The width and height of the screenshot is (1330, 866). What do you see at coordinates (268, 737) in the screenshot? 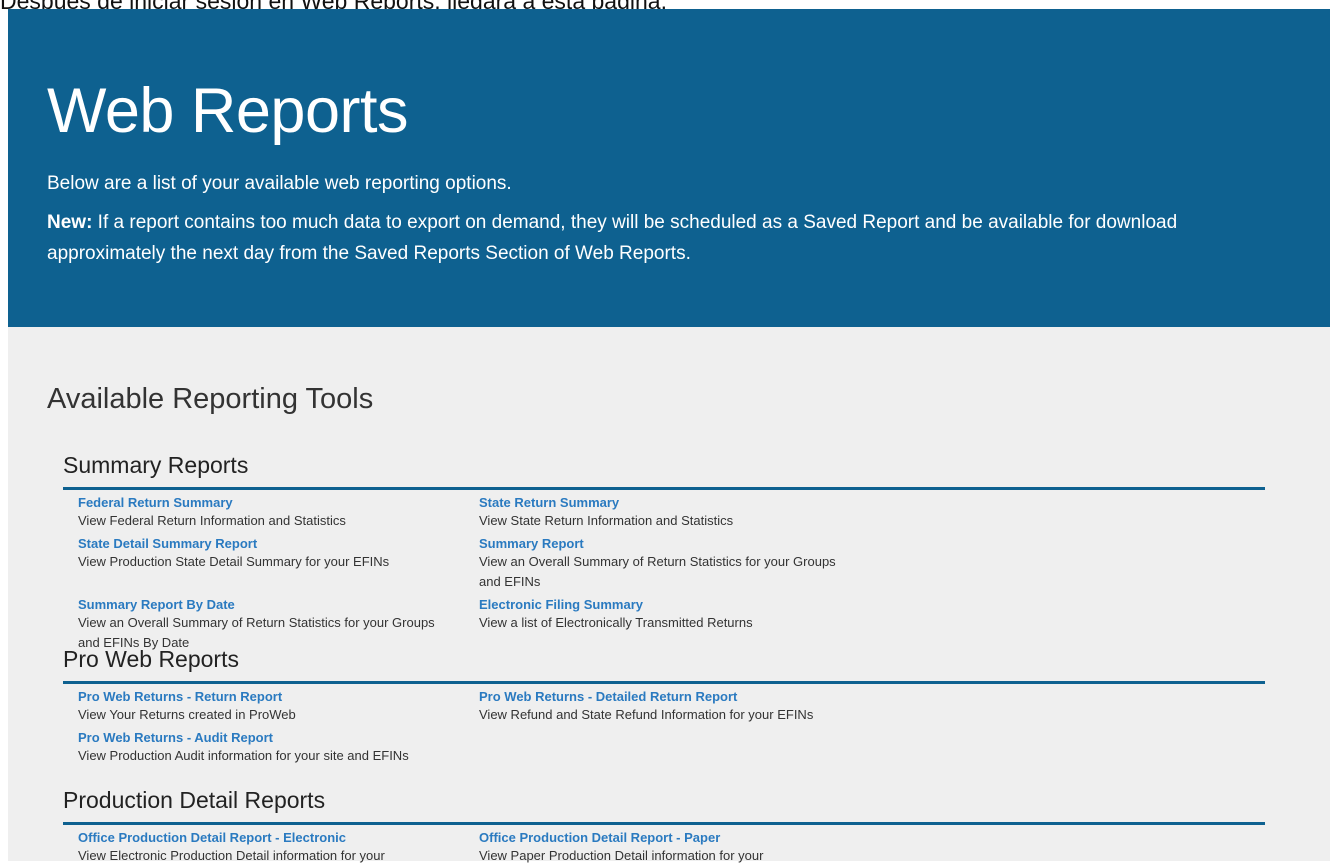
I see `report-link-proweb-audit-report: Pro Web Returns - Audit Report` at bounding box center [268, 737].